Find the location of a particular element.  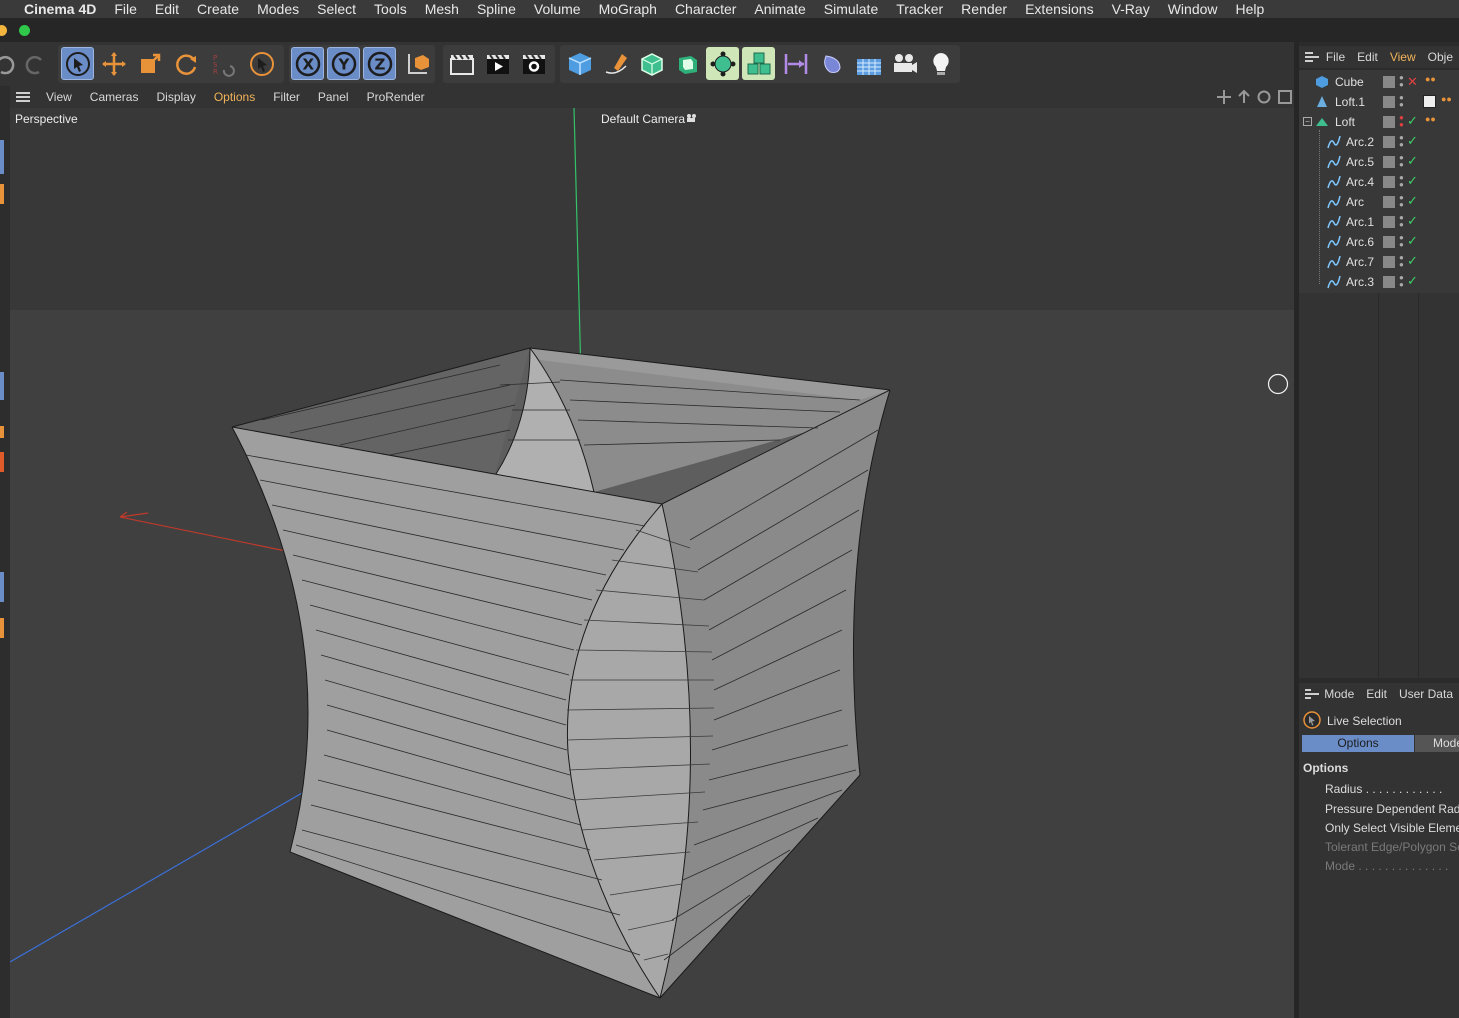

menu-file: File is located at coordinates (125, 9).